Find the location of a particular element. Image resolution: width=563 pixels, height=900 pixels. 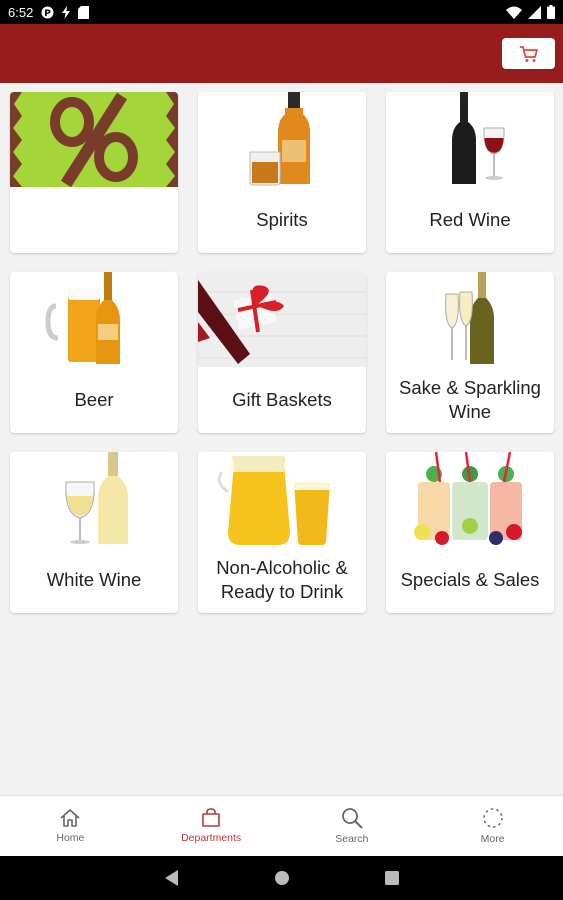

status-time: 6:52 is located at coordinates (21, 12).